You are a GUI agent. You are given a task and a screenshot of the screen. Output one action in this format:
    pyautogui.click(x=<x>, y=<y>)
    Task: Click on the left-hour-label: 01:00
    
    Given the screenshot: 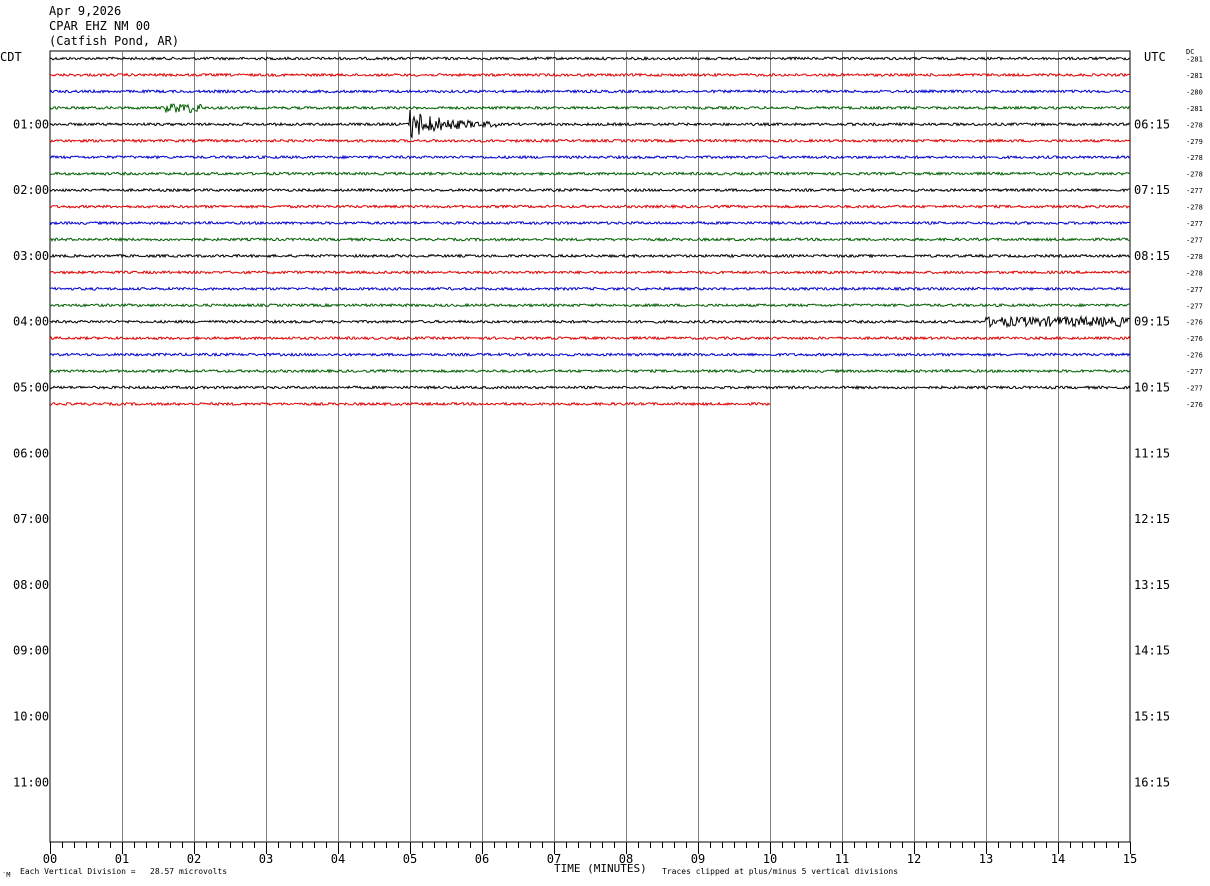 What is the action you would take?
    pyautogui.click(x=31, y=124)
    